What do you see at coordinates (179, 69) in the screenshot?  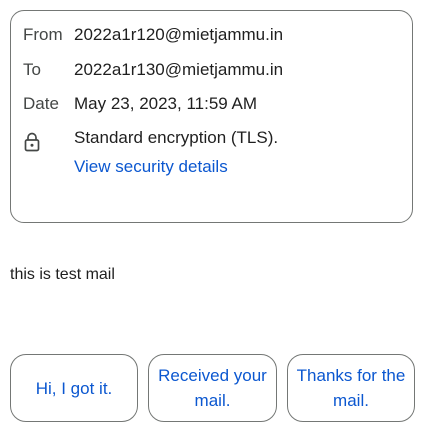 I see `to-address: 2022a1r130@mietjammu.in` at bounding box center [179, 69].